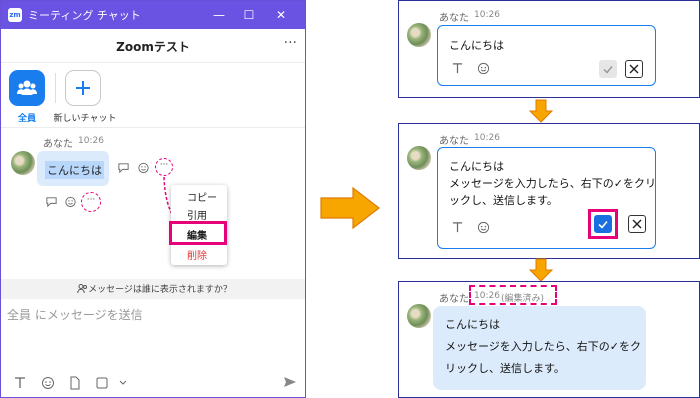 The image size is (700, 398). What do you see at coordinates (123, 383) in the screenshot?
I see `chevron-down-icon` at bounding box center [123, 383].